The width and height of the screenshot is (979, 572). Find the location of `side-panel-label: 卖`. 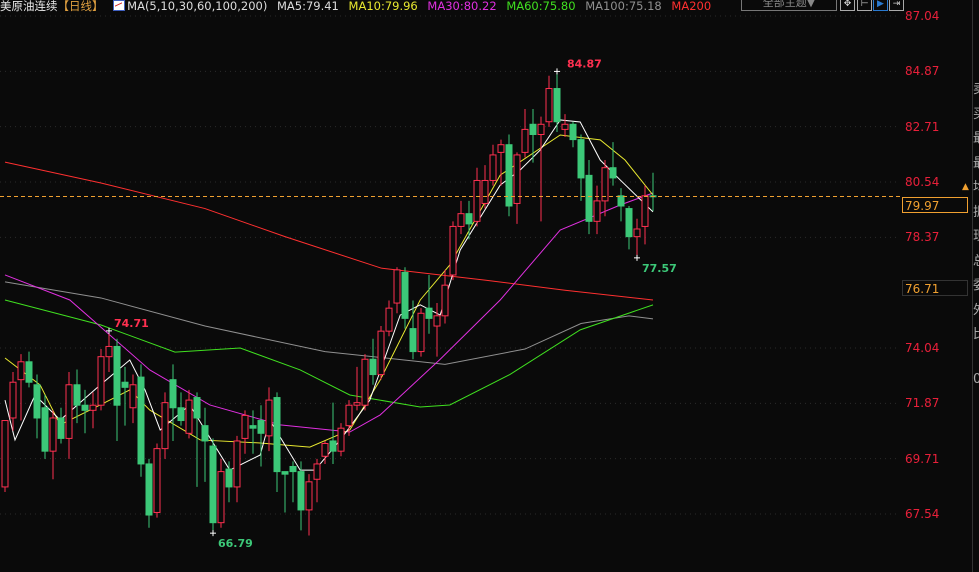

side-panel-label: 卖 is located at coordinates (976, 87).